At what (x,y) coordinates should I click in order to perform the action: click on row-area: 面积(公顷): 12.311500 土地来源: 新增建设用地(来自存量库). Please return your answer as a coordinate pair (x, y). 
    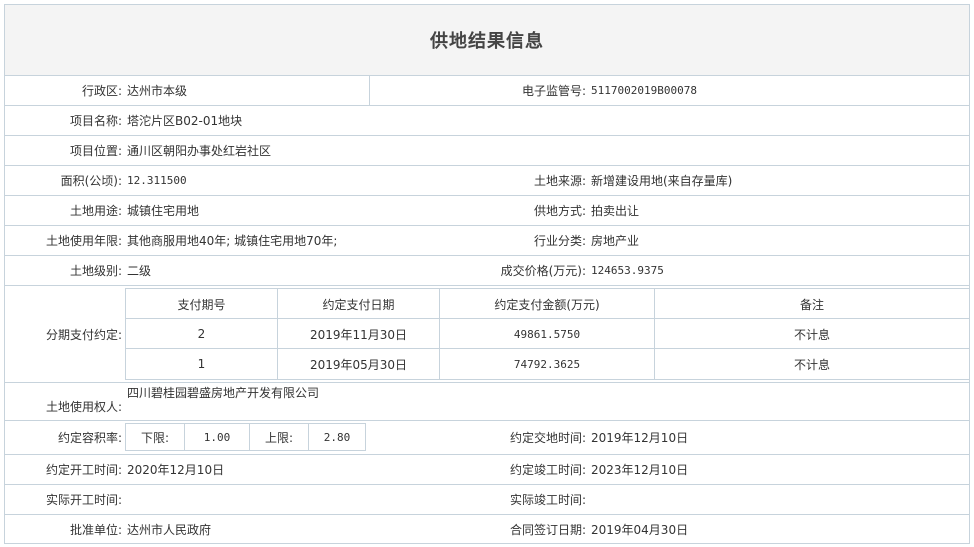
    Looking at the image, I should click on (487, 181).